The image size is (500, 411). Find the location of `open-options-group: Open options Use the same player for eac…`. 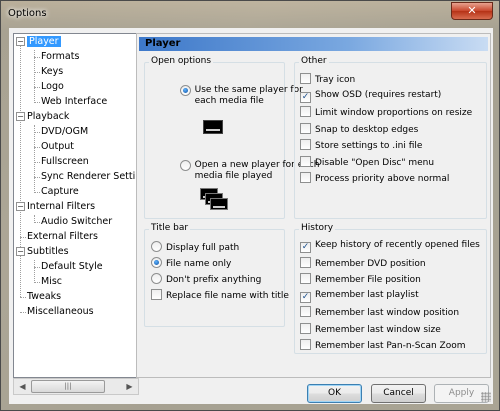

open-options-group: Open options Use the same player for eac… is located at coordinates (231, 137).